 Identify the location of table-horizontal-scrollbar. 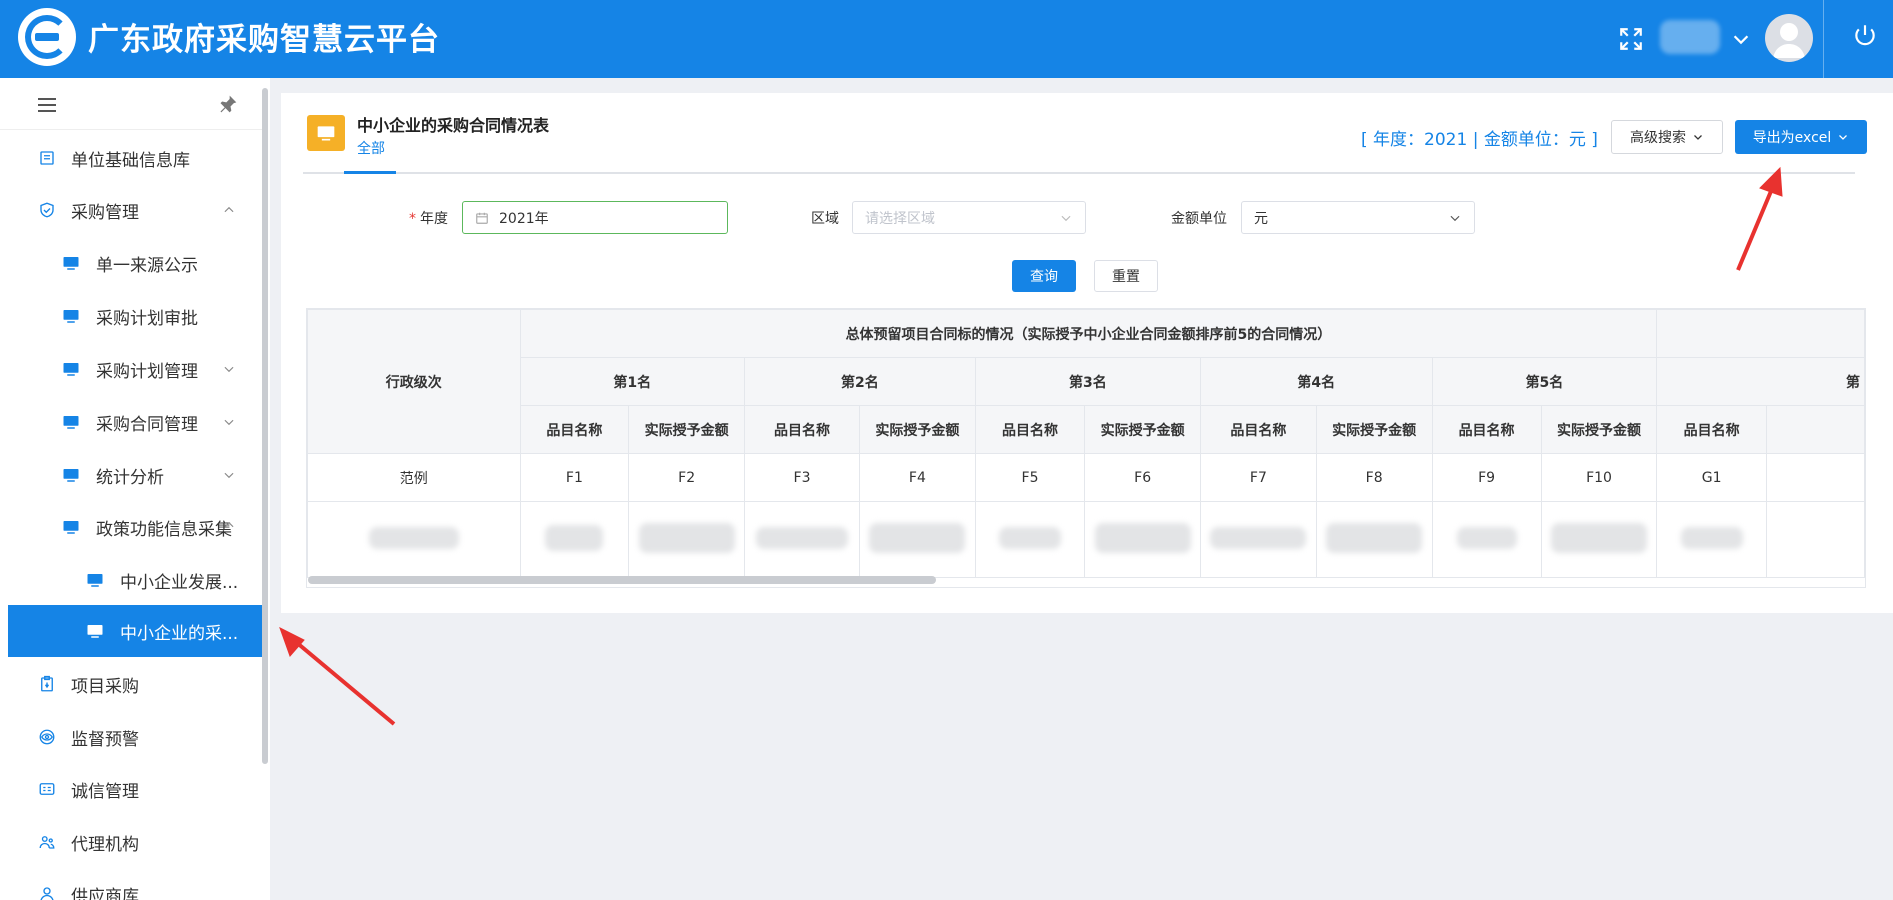
(622, 580).